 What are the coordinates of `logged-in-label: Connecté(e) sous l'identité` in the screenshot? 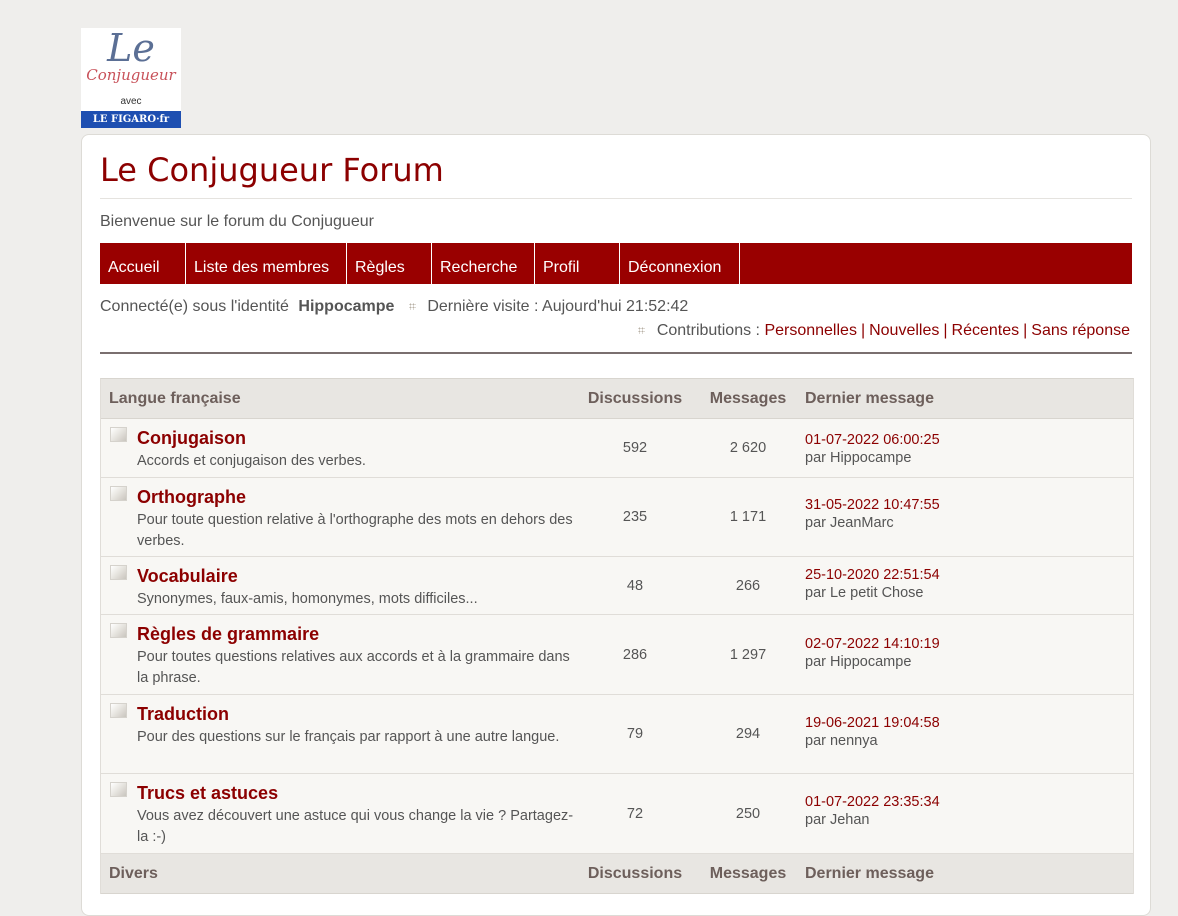 It's located at (194, 306).